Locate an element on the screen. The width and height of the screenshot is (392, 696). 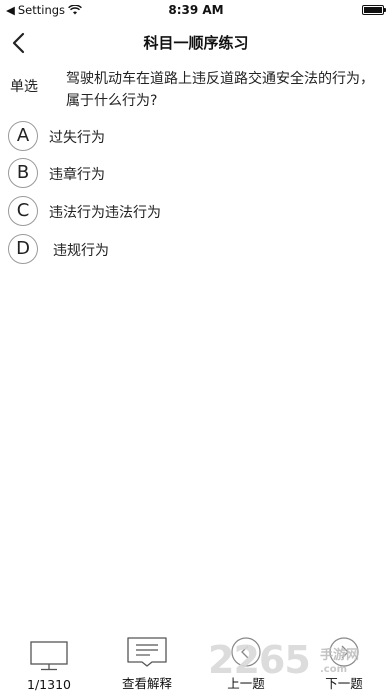
page-title: 科目一顺序练习 is located at coordinates (196, 43).